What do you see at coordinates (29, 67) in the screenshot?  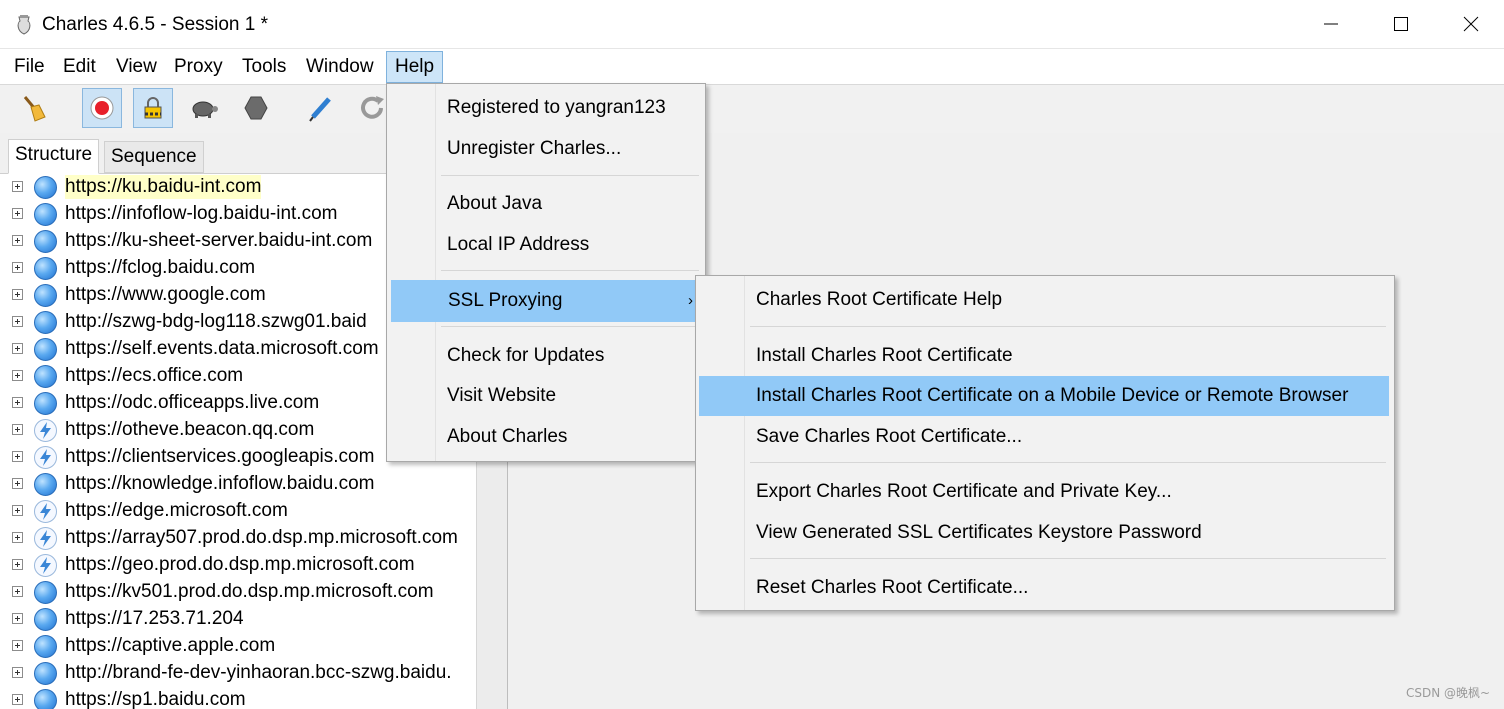 I see `menu-file: File` at bounding box center [29, 67].